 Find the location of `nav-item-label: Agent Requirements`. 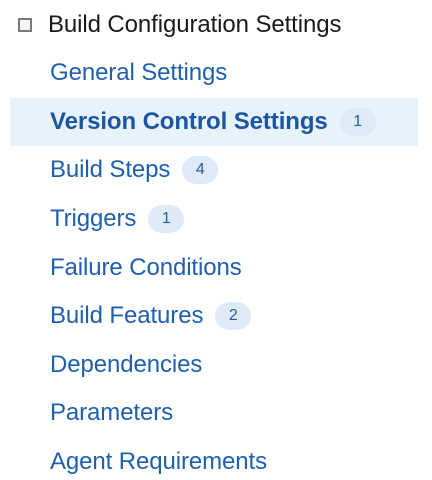

nav-item-label: Agent Requirements is located at coordinates (158, 462).